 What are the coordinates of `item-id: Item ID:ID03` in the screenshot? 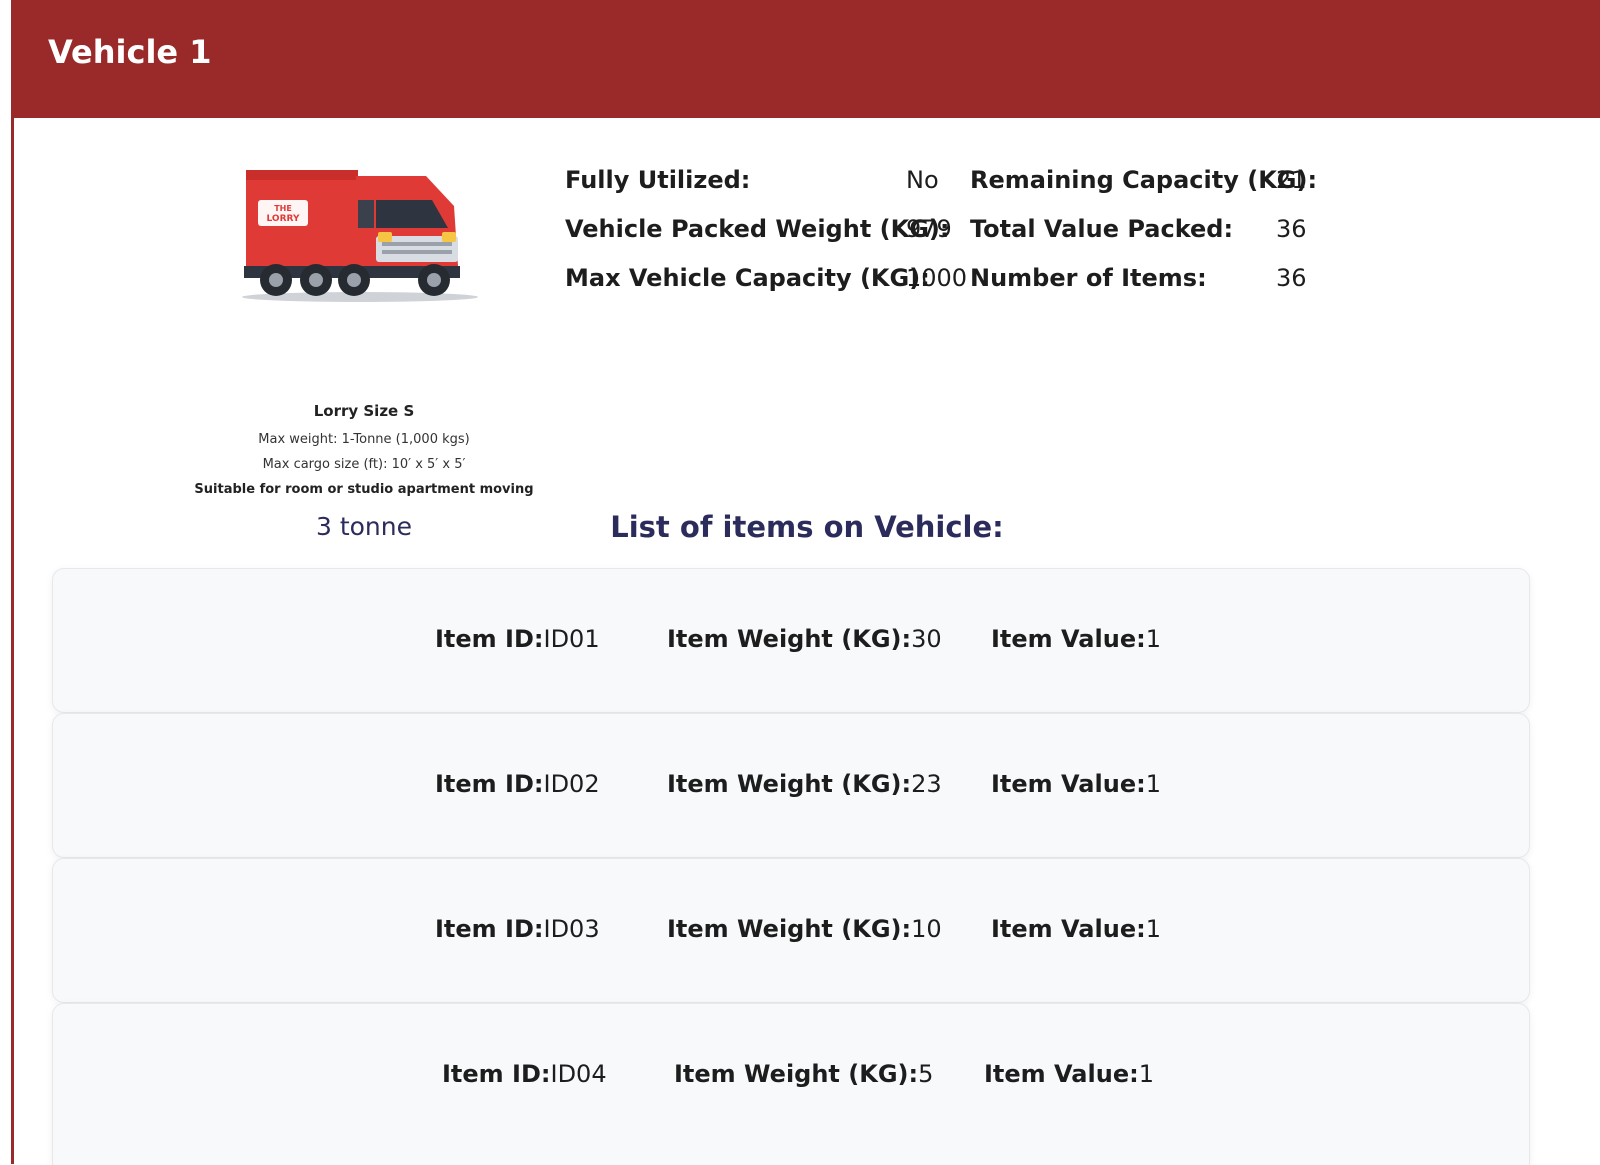 It's located at (517, 929).